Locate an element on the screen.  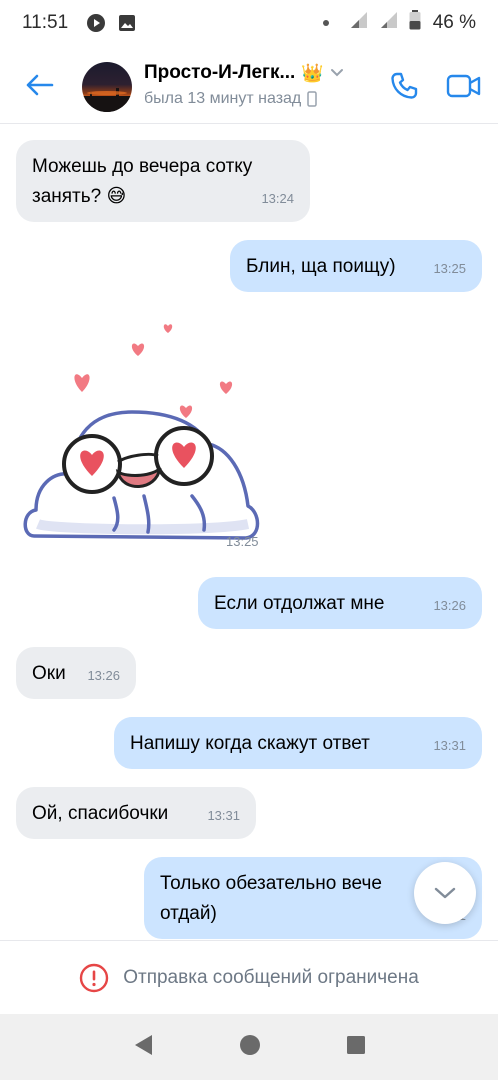
crown-icon: 👑 is located at coordinates (312, 72).